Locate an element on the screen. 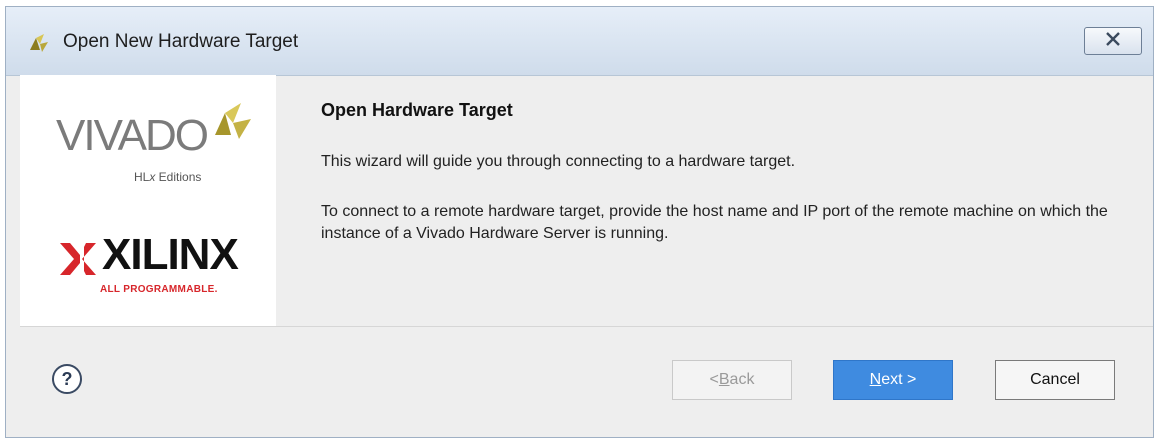 The width and height of the screenshot is (1157, 442). footer-divider is located at coordinates (586, 326).